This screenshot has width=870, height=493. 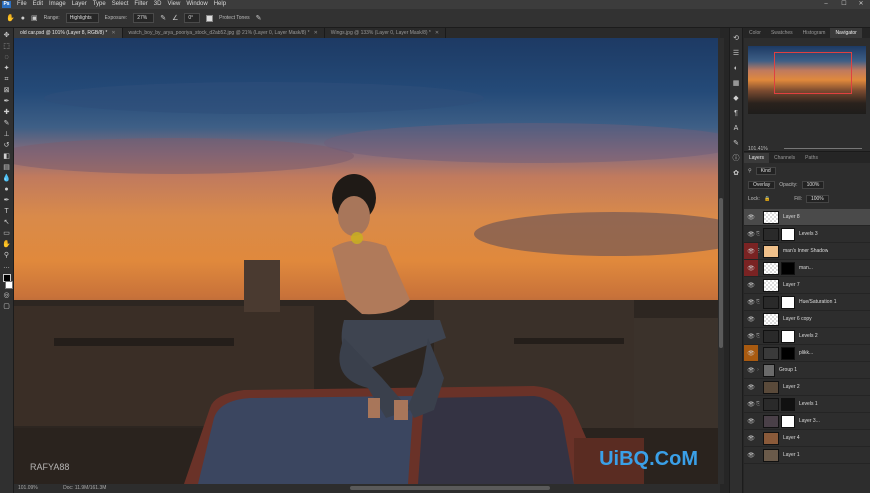 I want to click on layer-row: 👁 ⎘ Hue/Saturation 1, so click(x=807, y=302).